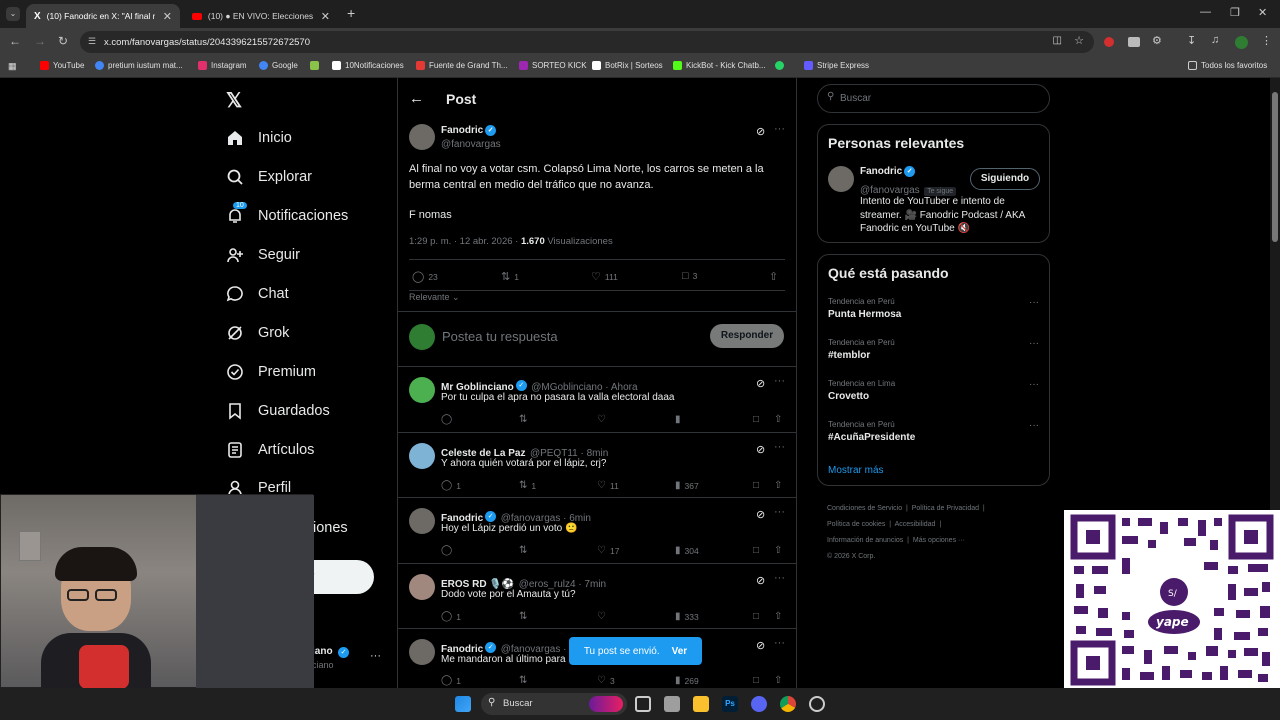  What do you see at coordinates (864, 508) in the screenshot?
I see `footer-link: Condiciones de Servicio` at bounding box center [864, 508].